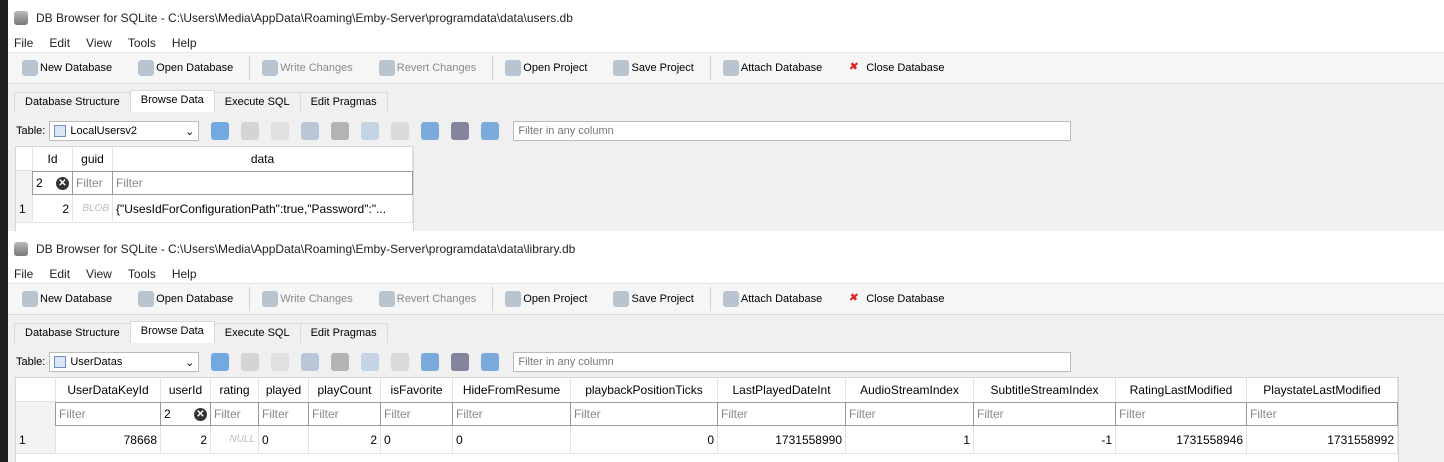  Describe the element at coordinates (124, 131) in the screenshot. I see `table-select: LocalUsersv2 ⌄` at that location.